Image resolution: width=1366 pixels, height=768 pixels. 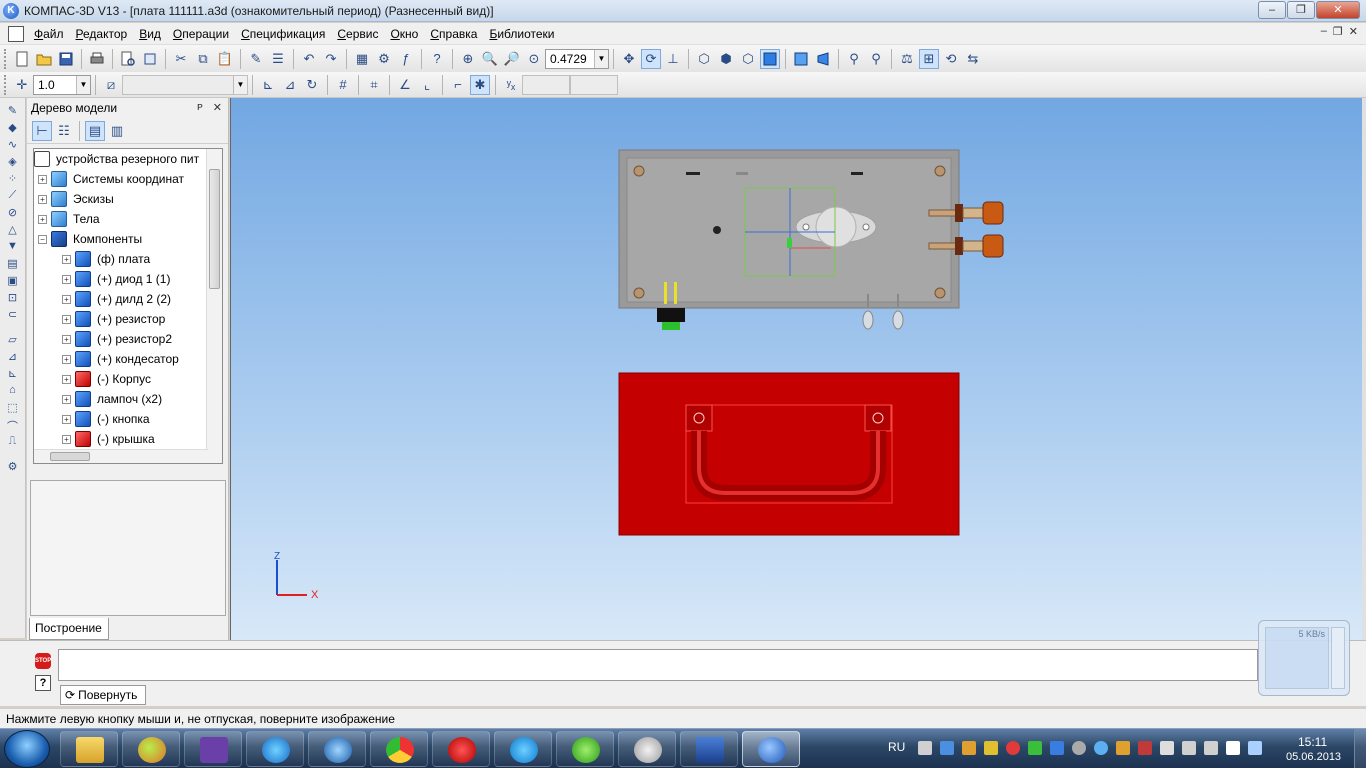 What do you see at coordinates (925, 748) in the screenshot?
I see `tray-arrow-icon` at bounding box center [925, 748].